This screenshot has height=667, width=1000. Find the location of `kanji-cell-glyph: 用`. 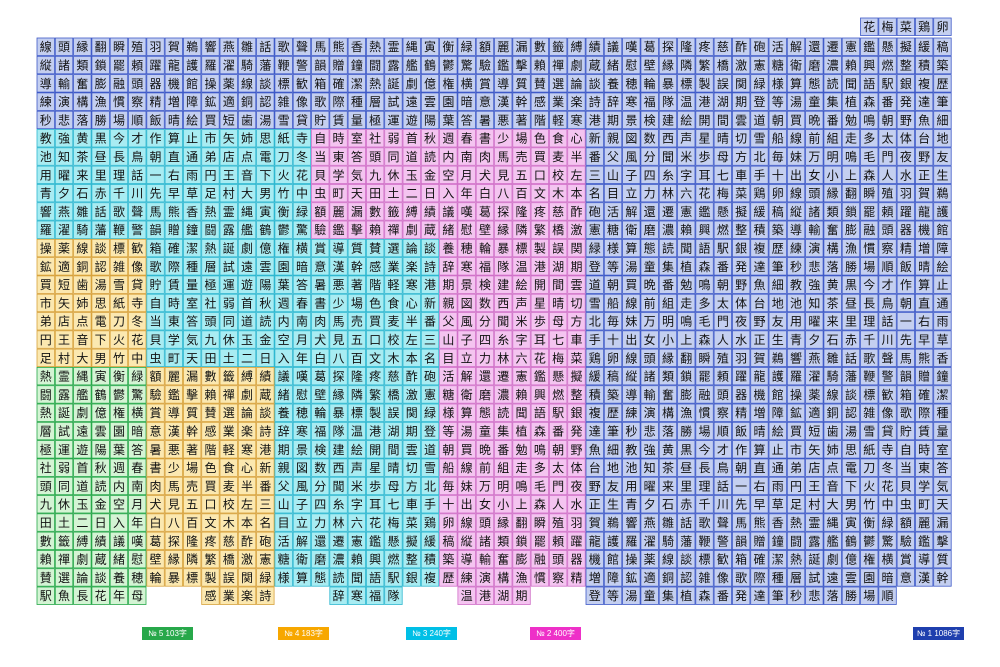

kanji-cell-glyph: 用 is located at coordinates (796, 322).